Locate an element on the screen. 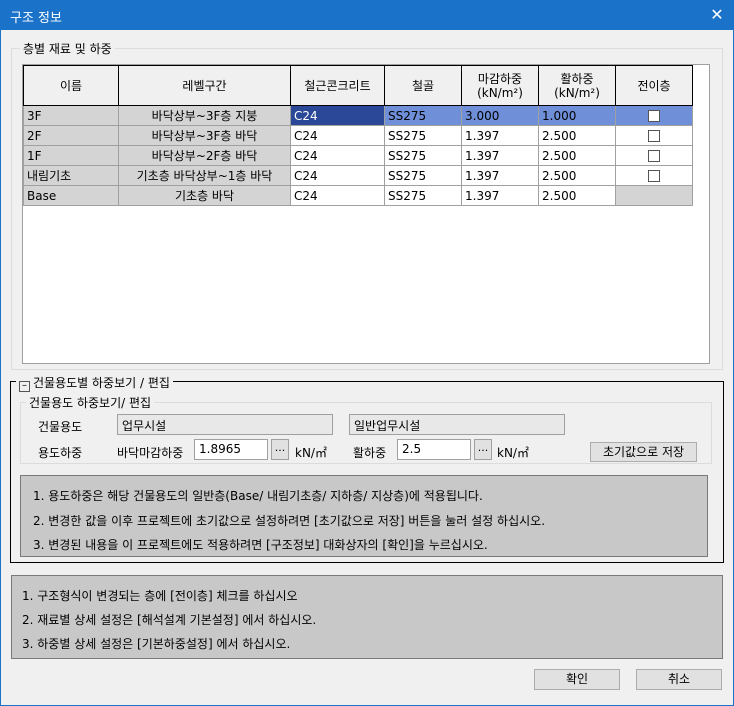  column-header-live-load: 활하중 (kN/m²) is located at coordinates (577, 85).